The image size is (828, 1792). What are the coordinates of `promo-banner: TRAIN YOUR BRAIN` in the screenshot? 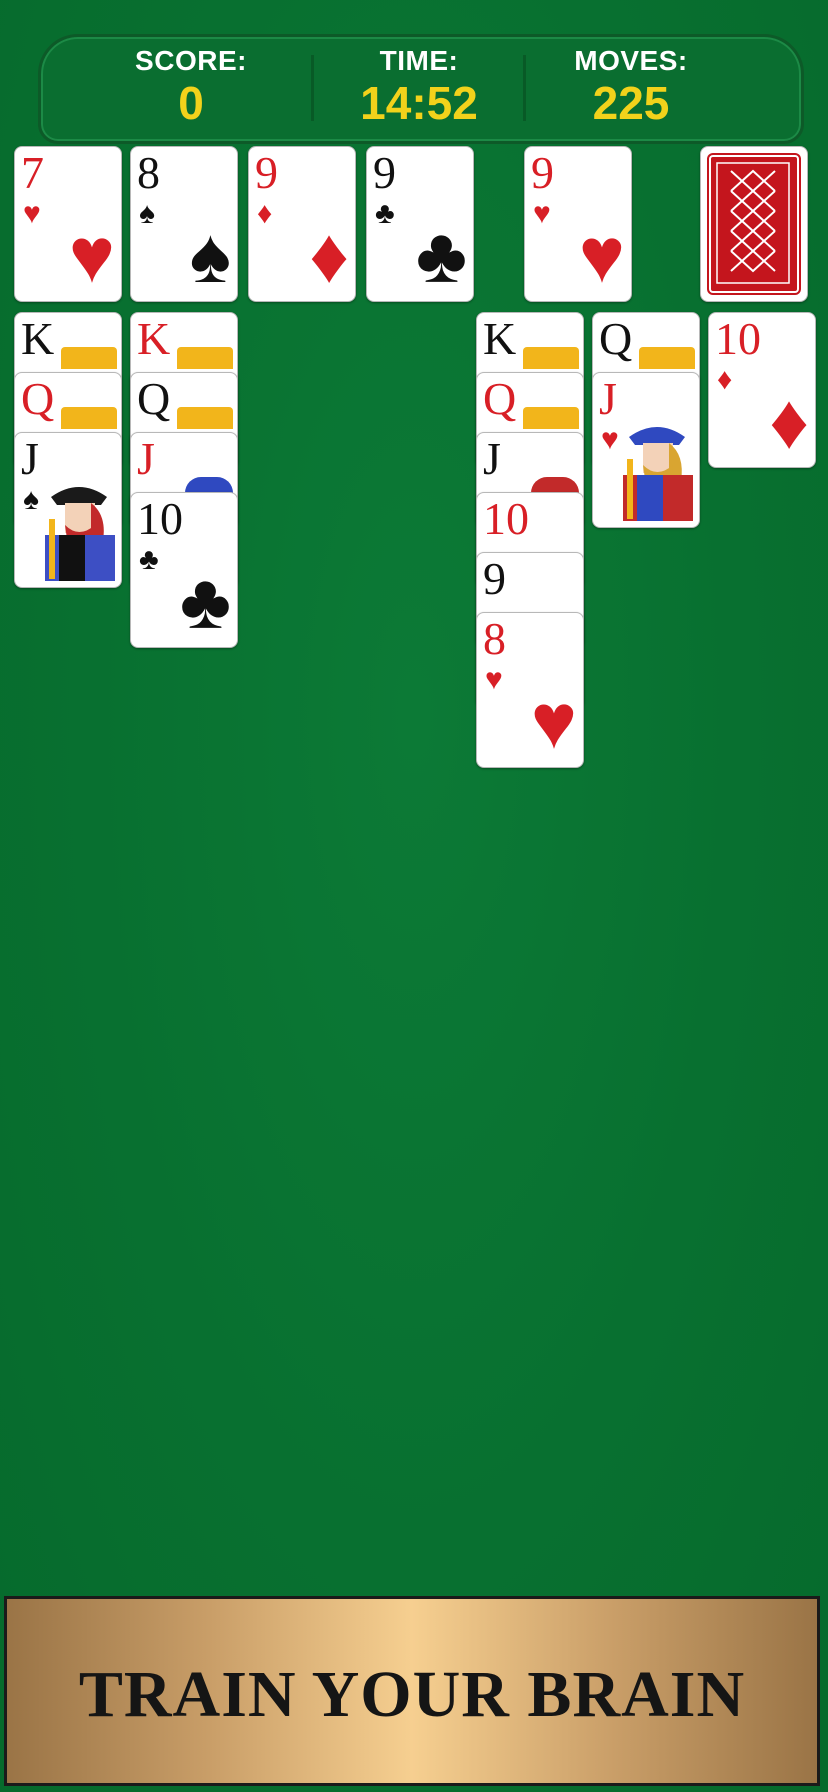 It's located at (412, 1691).